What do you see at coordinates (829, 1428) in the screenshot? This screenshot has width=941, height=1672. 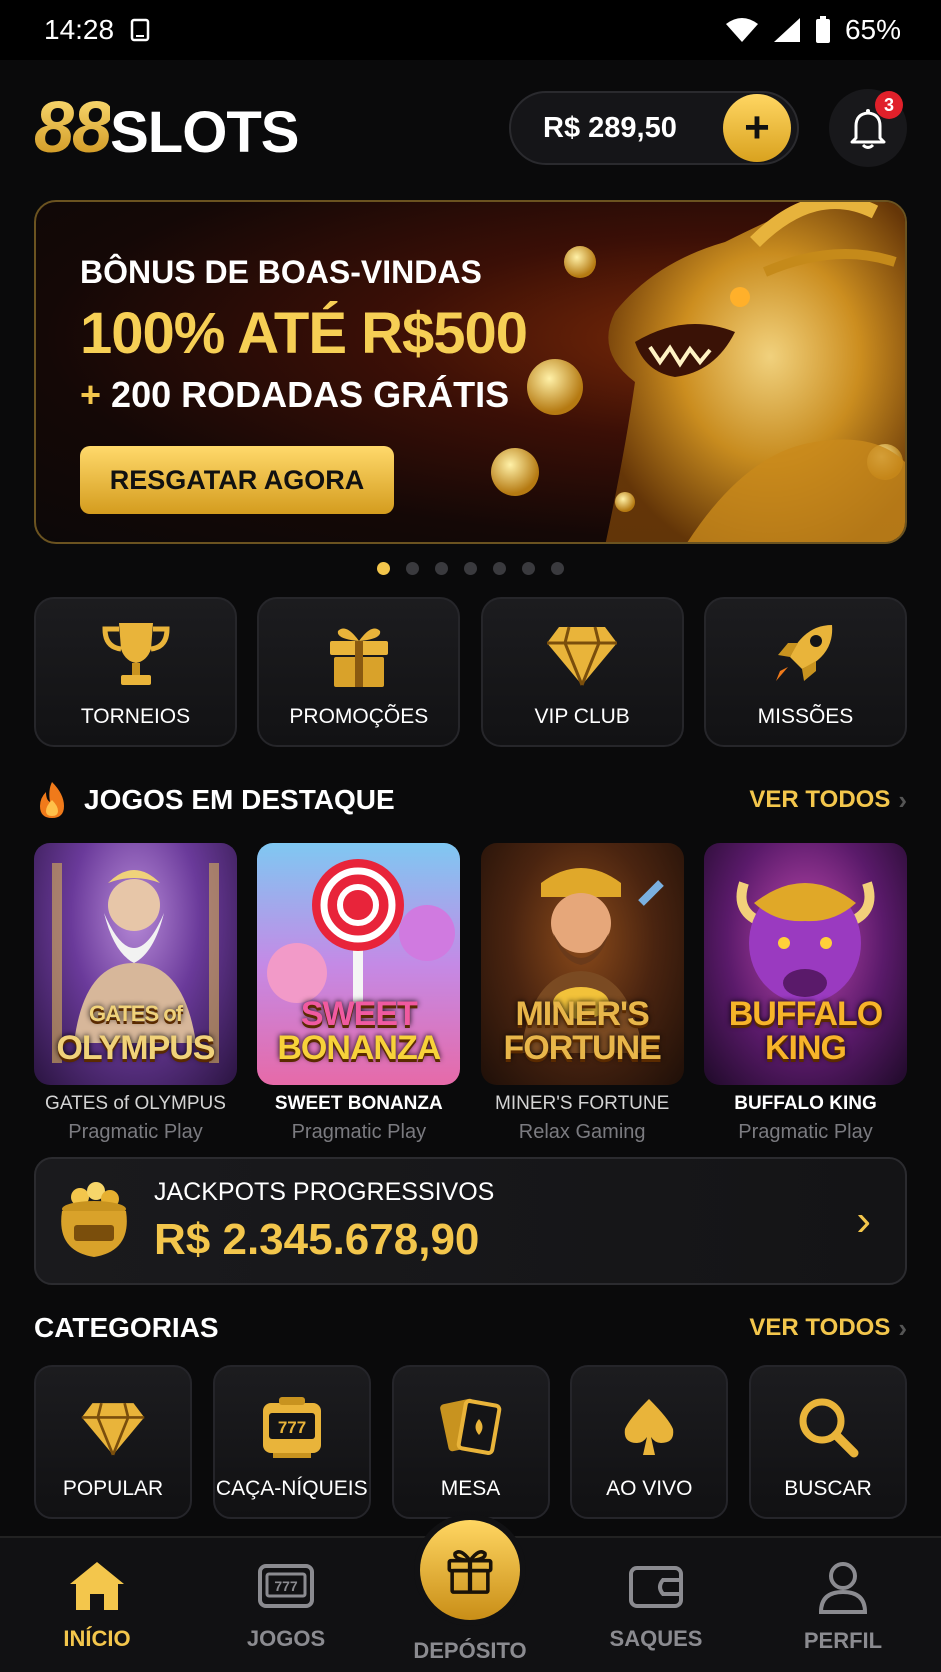 I see `search-icon` at bounding box center [829, 1428].